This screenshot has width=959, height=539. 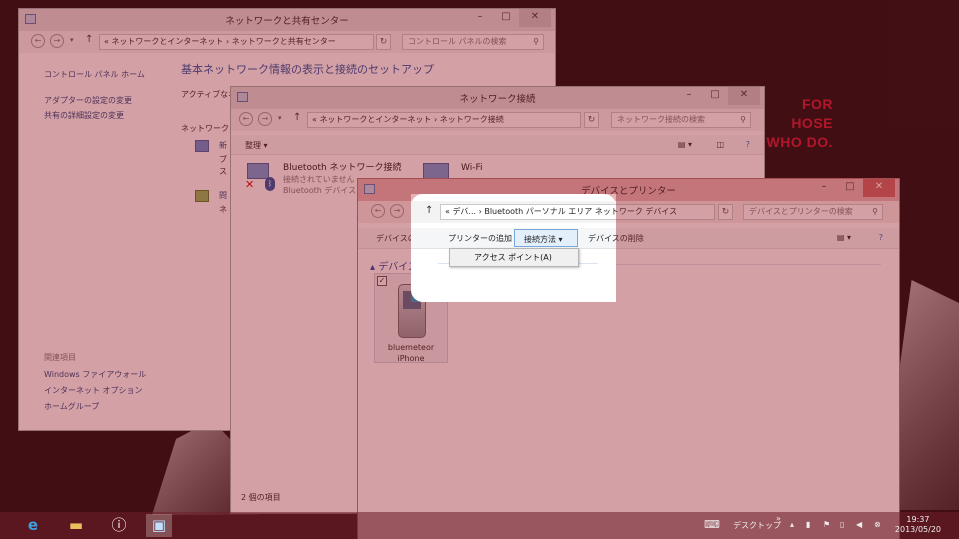 What do you see at coordinates (918, 519) in the screenshot?
I see `time: 19:37` at bounding box center [918, 519].